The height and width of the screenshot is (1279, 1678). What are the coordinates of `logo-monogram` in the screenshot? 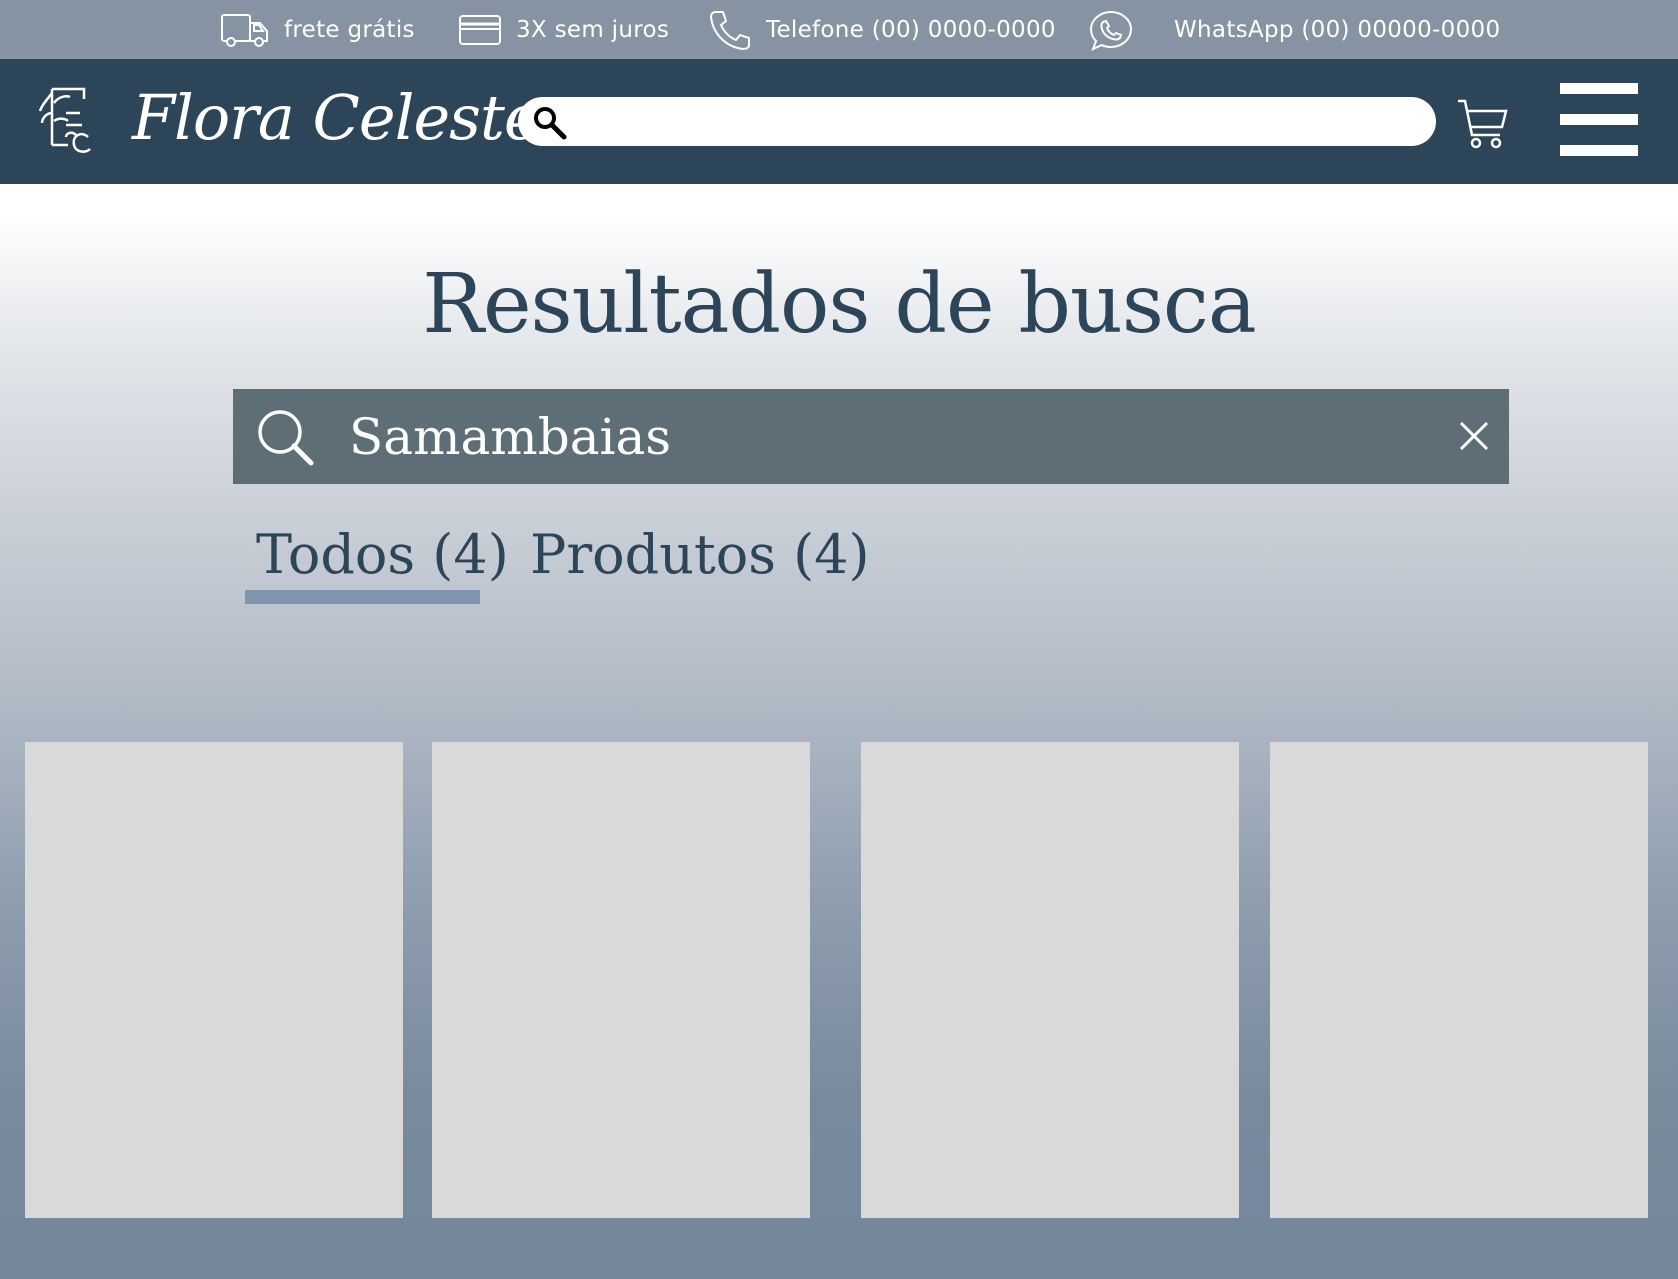 It's located at (64, 120).